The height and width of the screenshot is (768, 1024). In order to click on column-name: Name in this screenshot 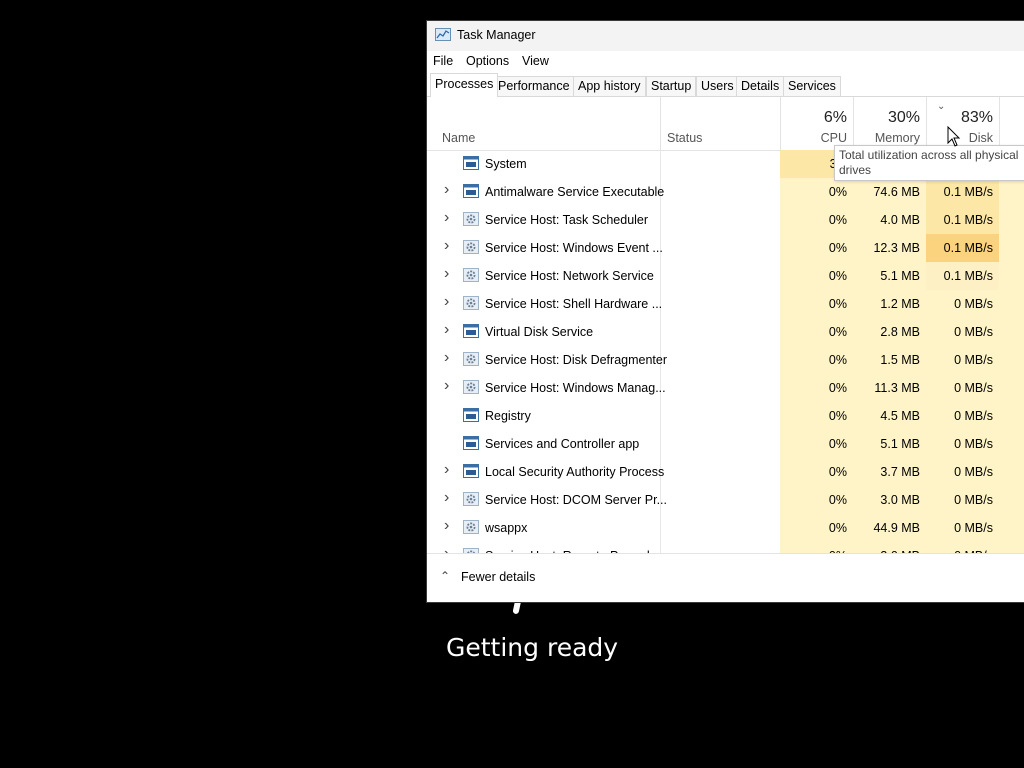, I will do `click(458, 138)`.